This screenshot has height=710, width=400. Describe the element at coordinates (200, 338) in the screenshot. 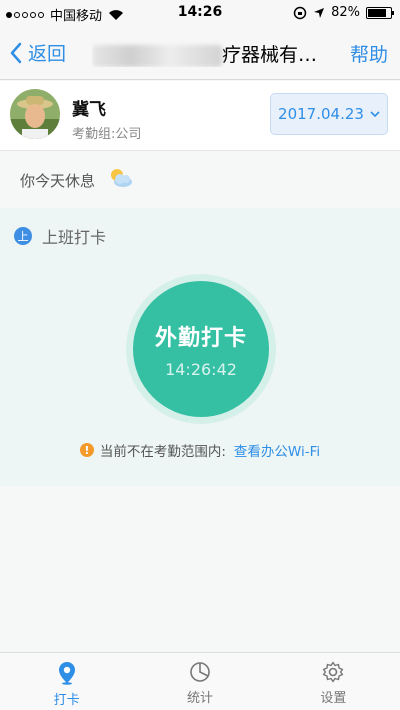

I see `clock-in-label: 外勤打卡` at that location.